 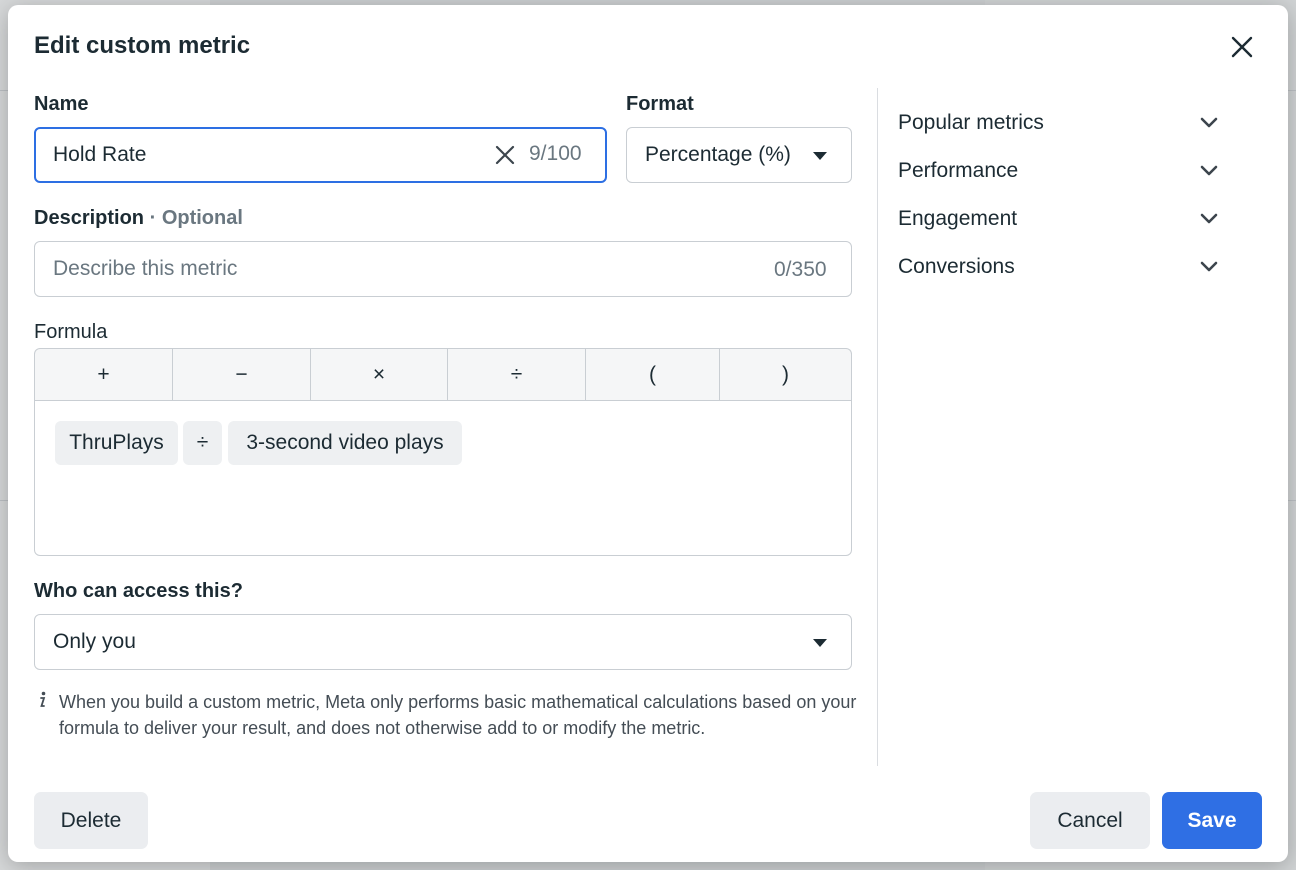 I want to click on name-input-value: Hold Rate, so click(x=100, y=154).